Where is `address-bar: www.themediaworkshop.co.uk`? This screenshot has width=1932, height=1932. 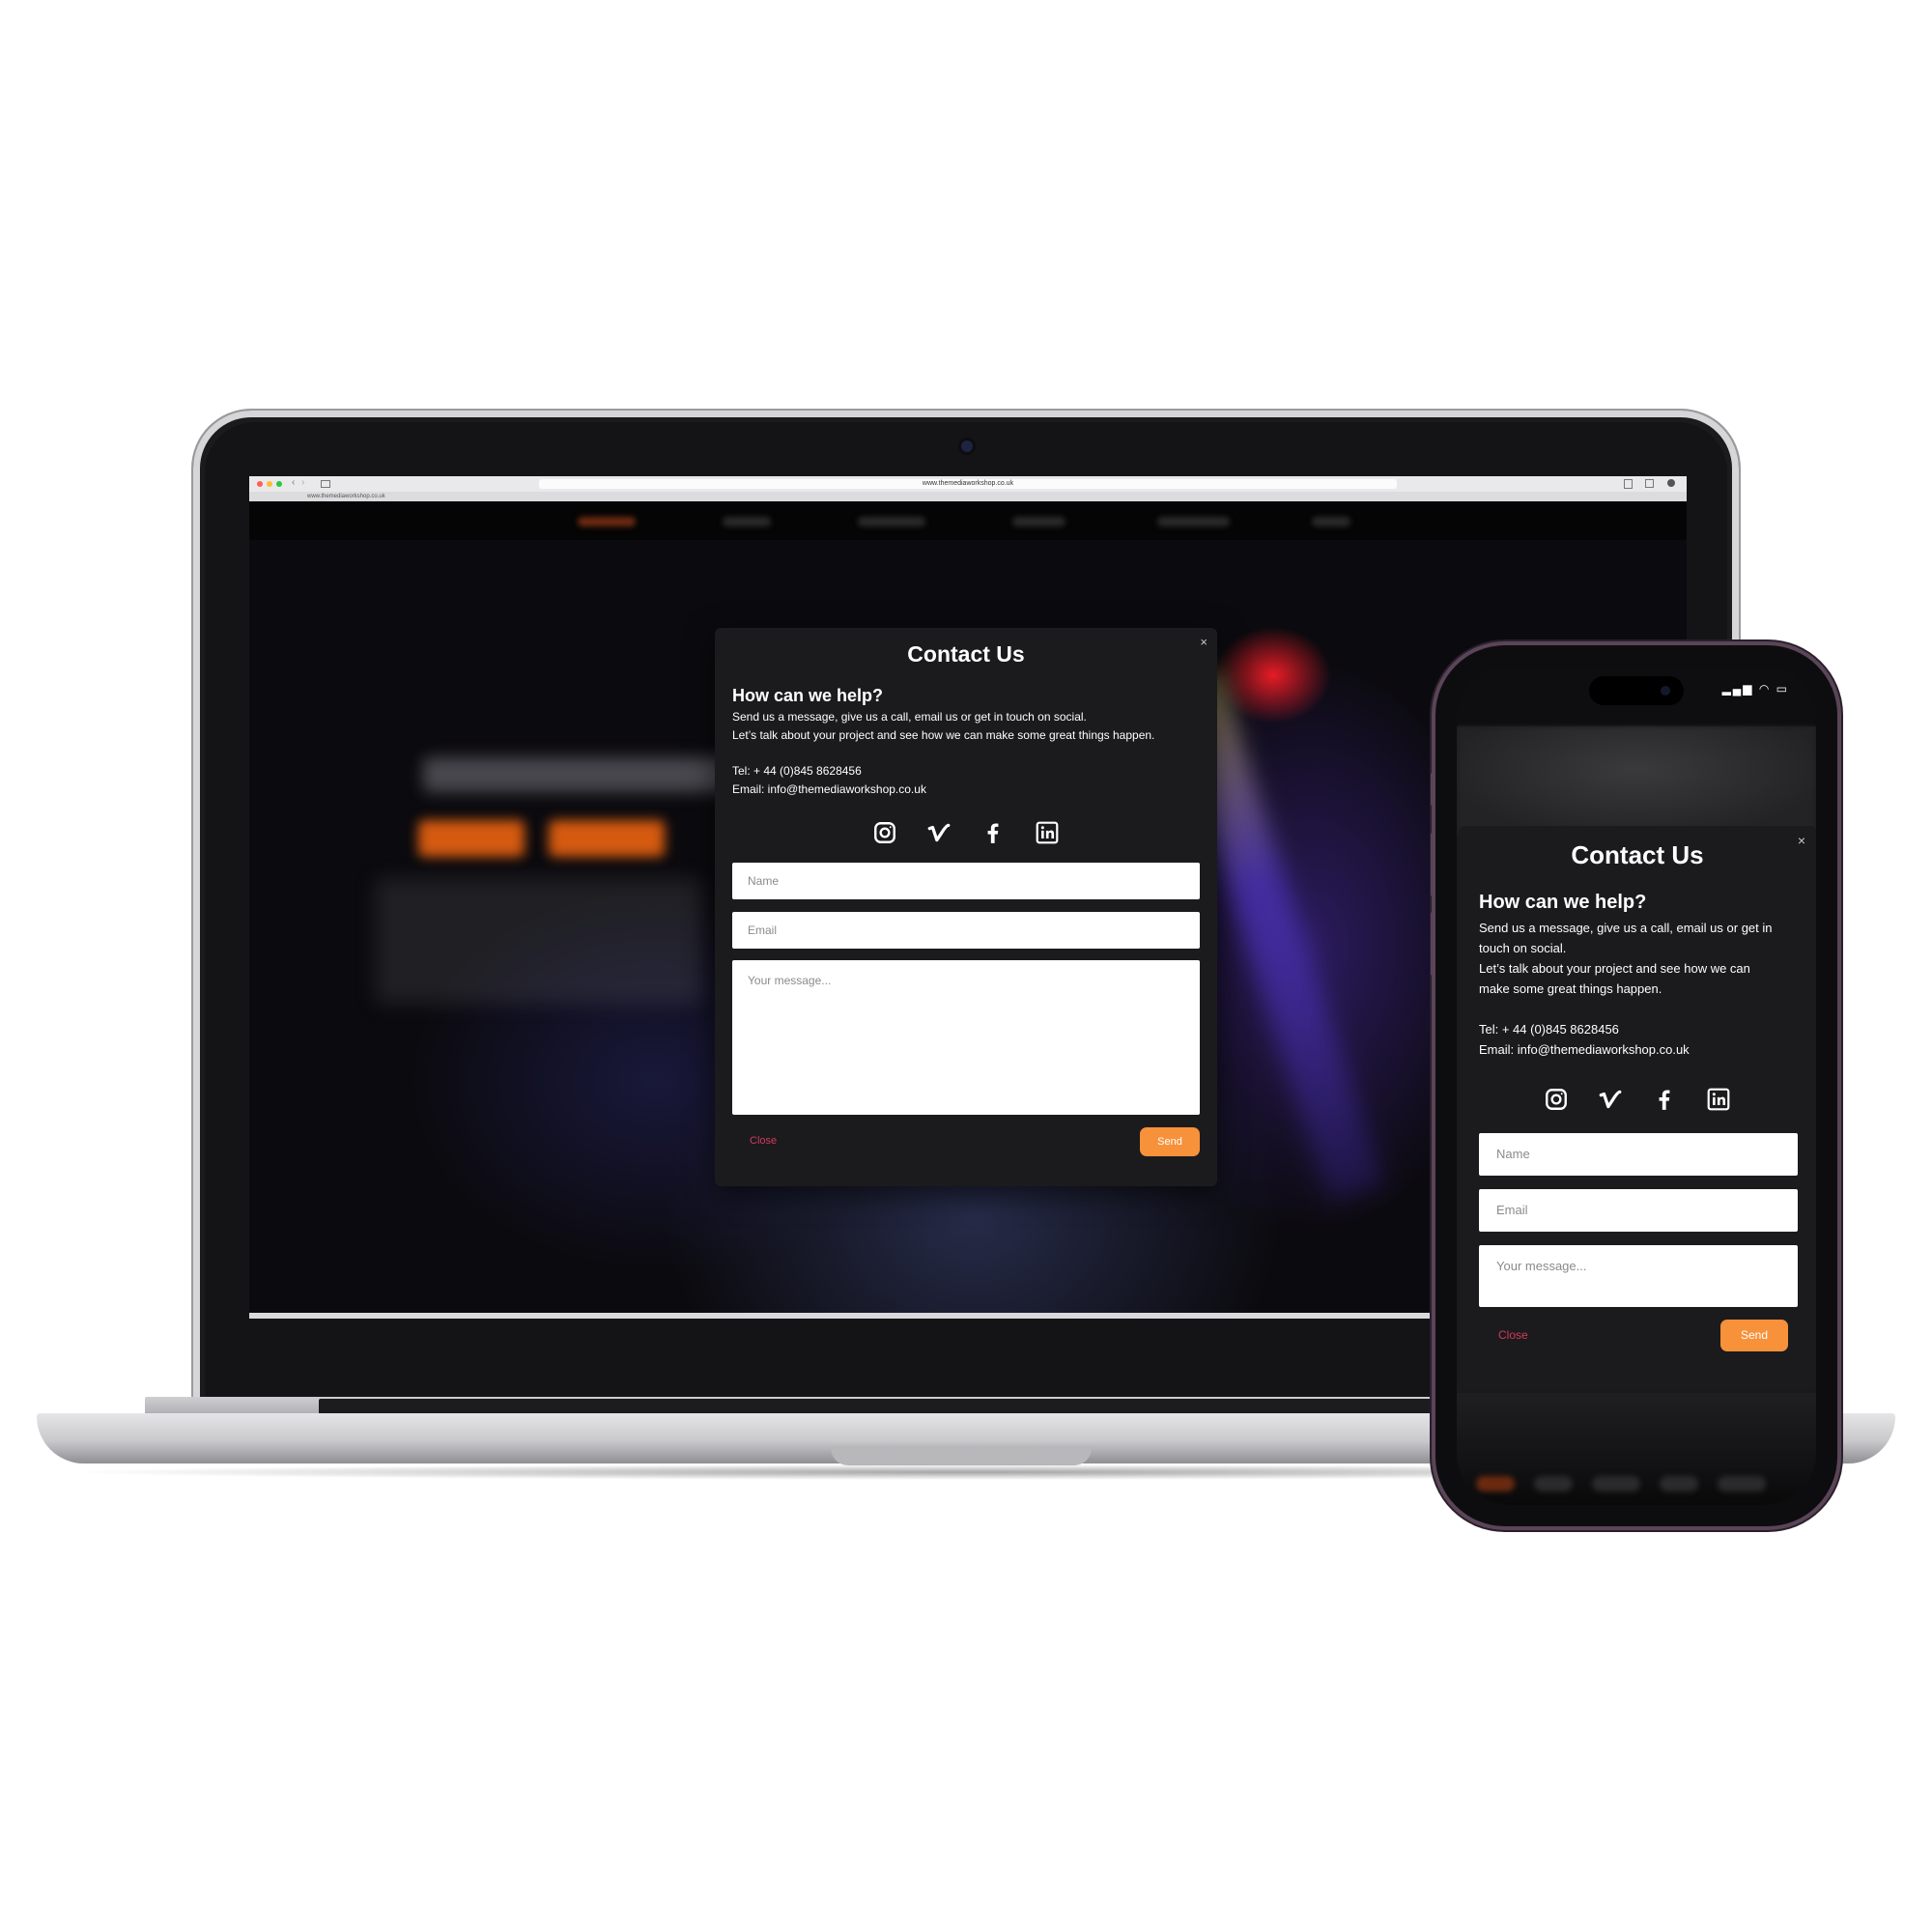
address-bar: www.themediaworkshop.co.uk is located at coordinates (968, 484).